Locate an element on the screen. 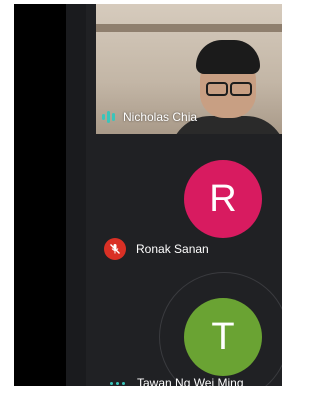  audio-bars-icon is located at coordinates (108, 117).